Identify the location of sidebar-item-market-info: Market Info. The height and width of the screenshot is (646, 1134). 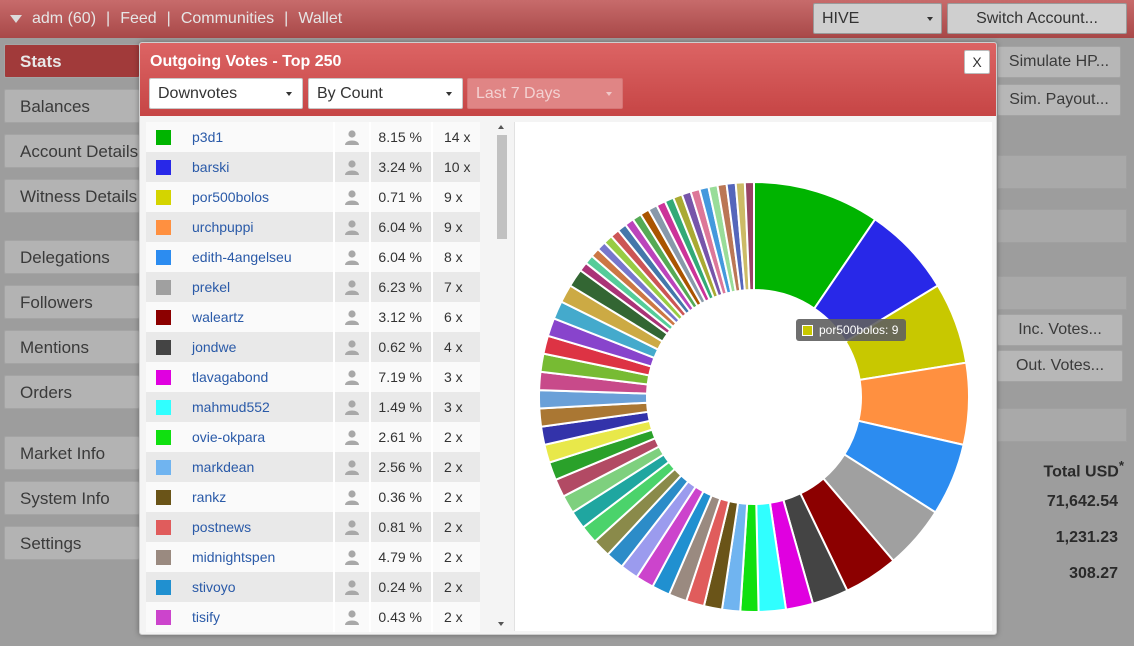
(72, 453).